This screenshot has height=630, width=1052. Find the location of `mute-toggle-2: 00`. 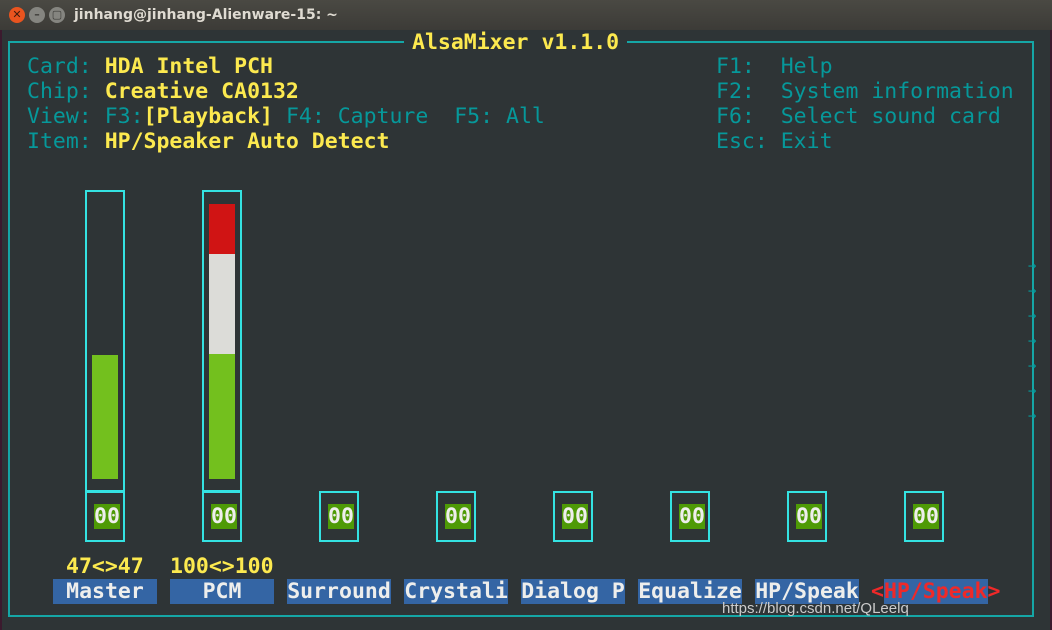

mute-toggle-2: 00 is located at coordinates (339, 516).